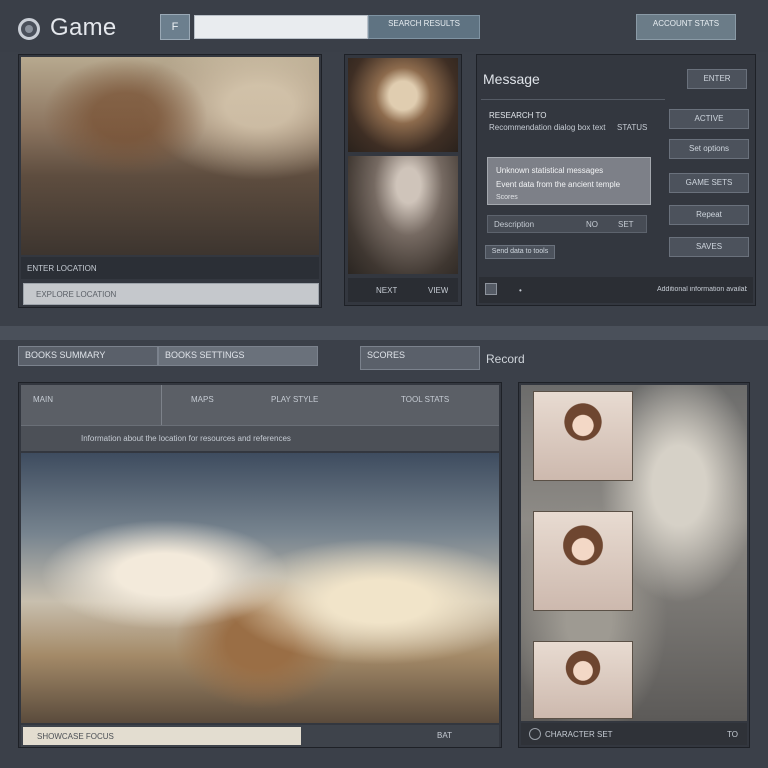 Image resolution: width=768 pixels, height=768 pixels. Describe the element at coordinates (424, 27) in the screenshot. I see `search-button: SEARCH RESULTS` at that location.